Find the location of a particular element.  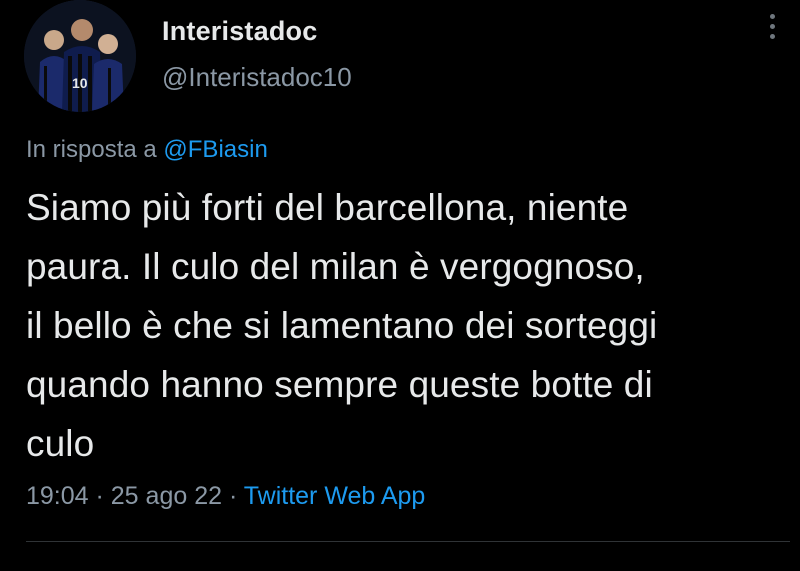

tweet-source-link: Twitter Web App is located at coordinates (335, 496).